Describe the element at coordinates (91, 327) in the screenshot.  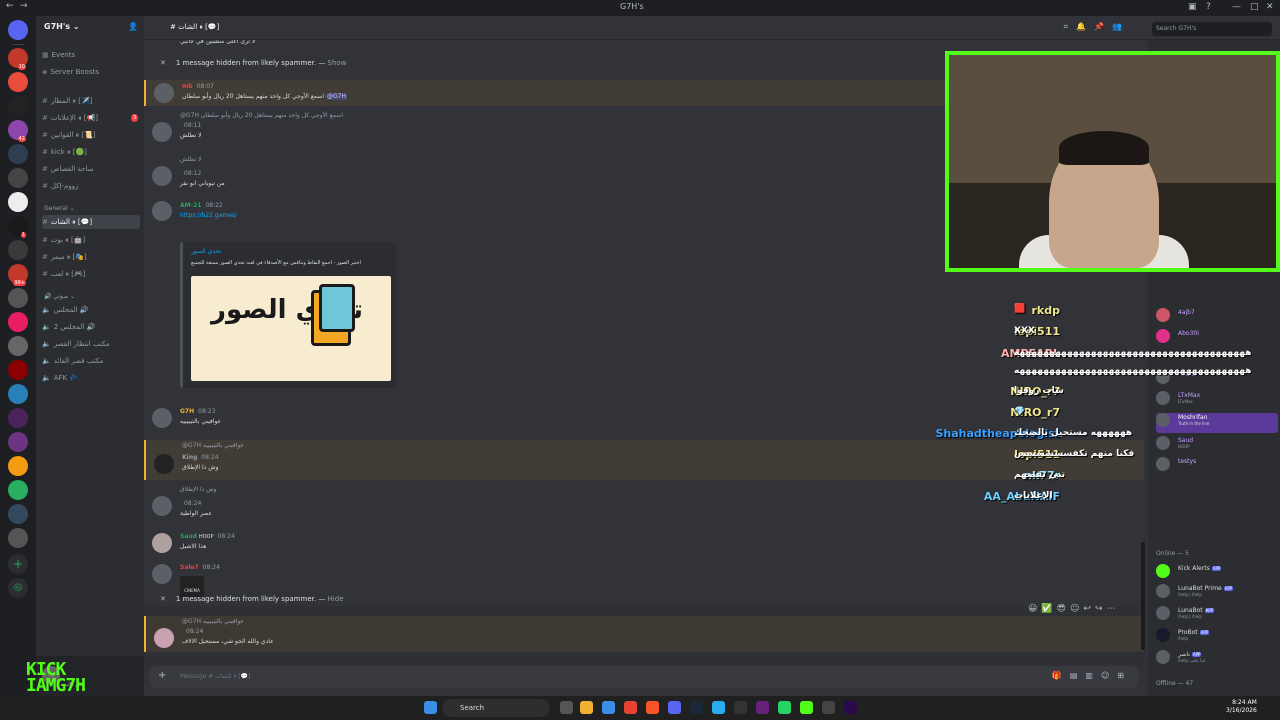
I see `voice-channel-item: 🔈 المجلس 2 🔊` at that location.